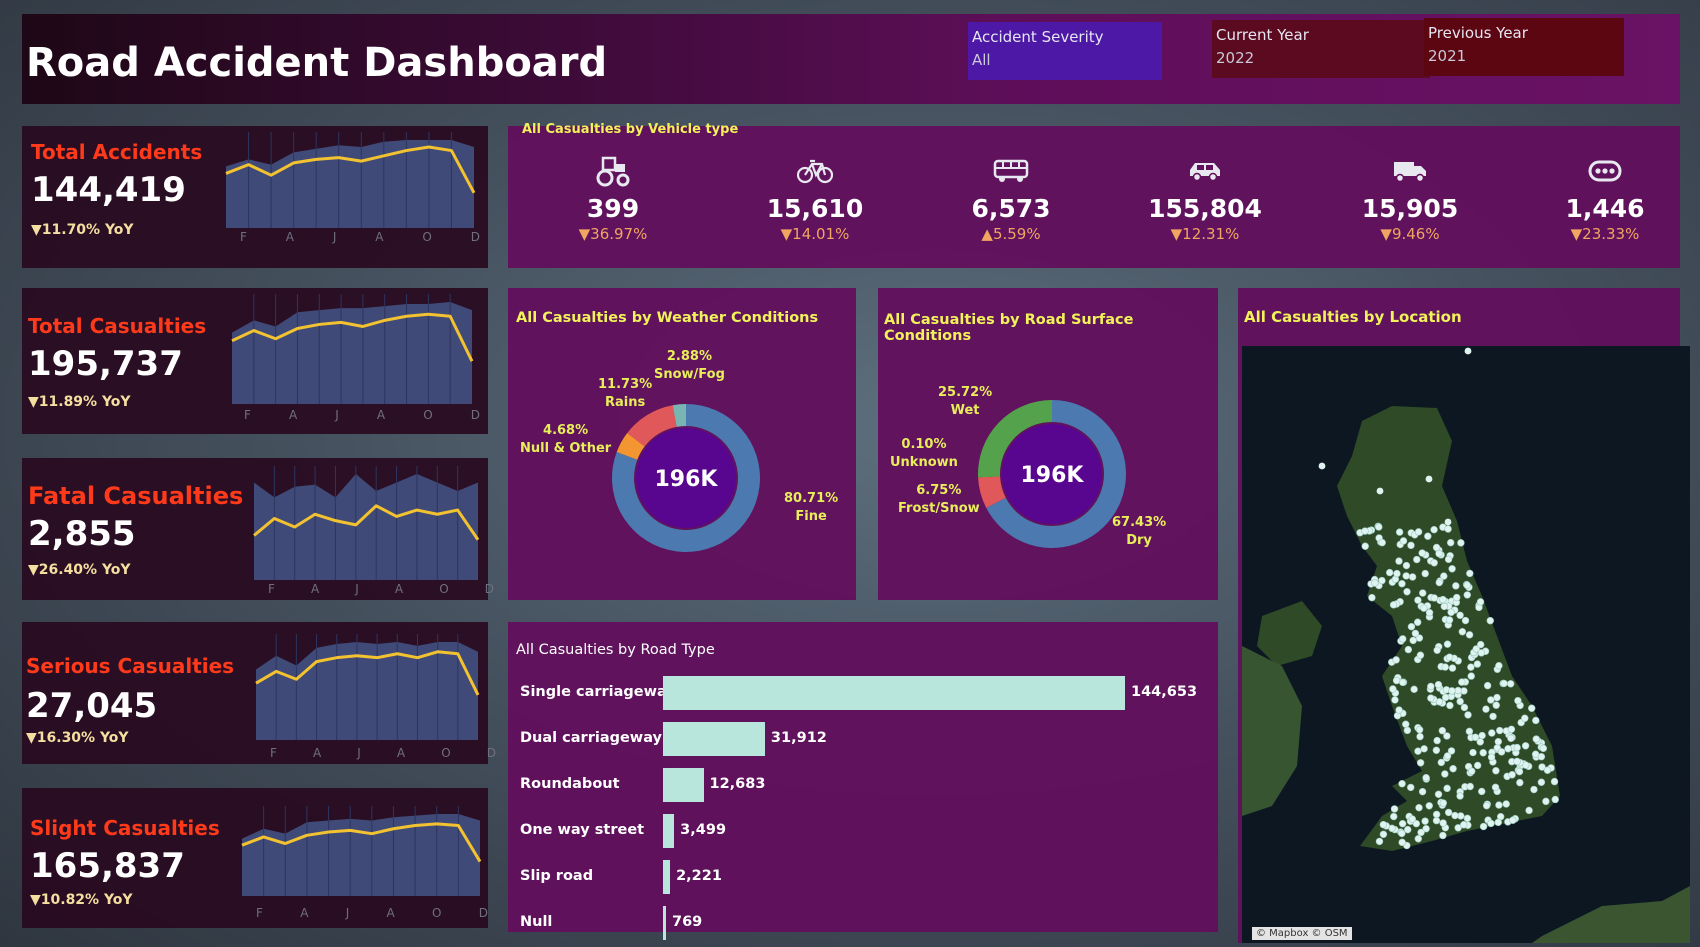 The image size is (1700, 947). What do you see at coordinates (1011, 197) in the screenshot?
I see `vehicle-item: 6,573 ▲5.59%` at bounding box center [1011, 197].